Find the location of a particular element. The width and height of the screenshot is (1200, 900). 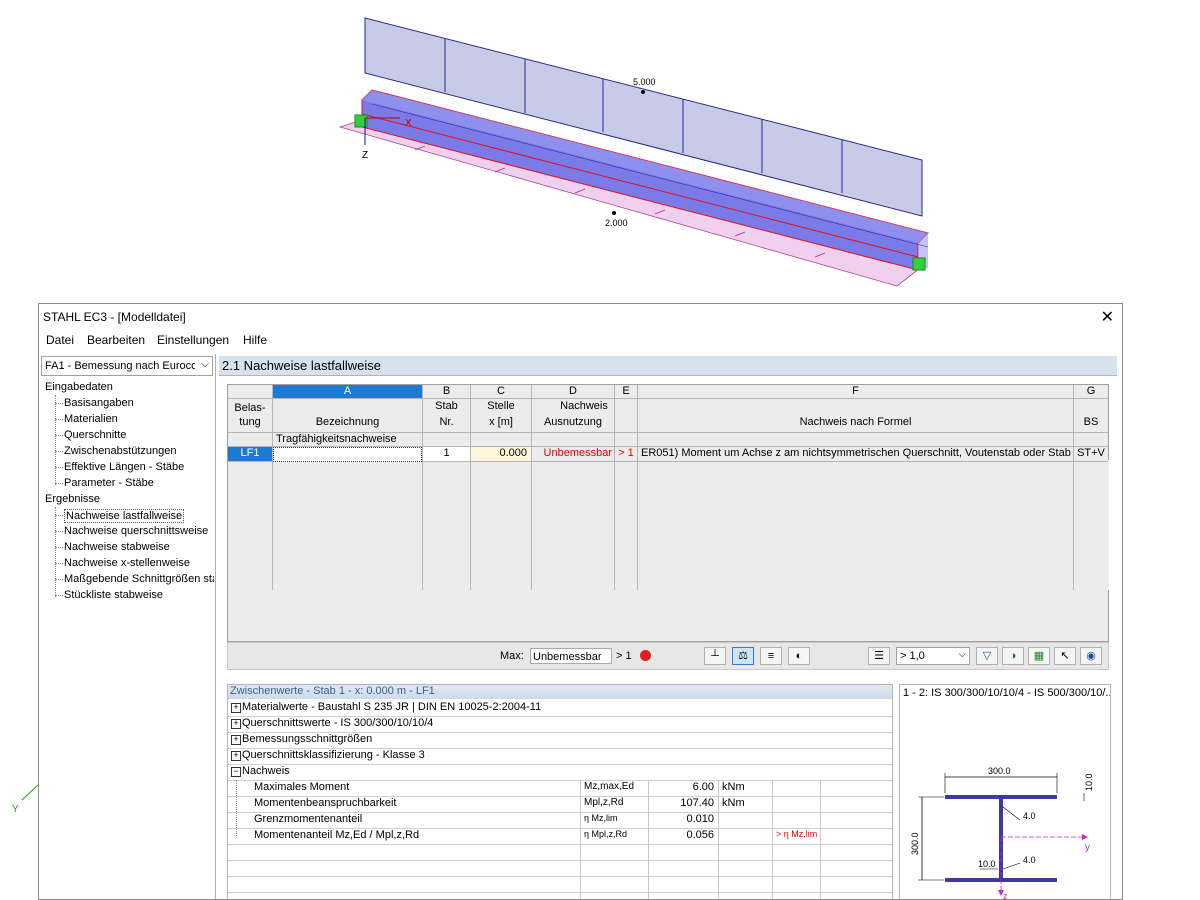

group-nachweis: − Nachweis is located at coordinates (560, 772).